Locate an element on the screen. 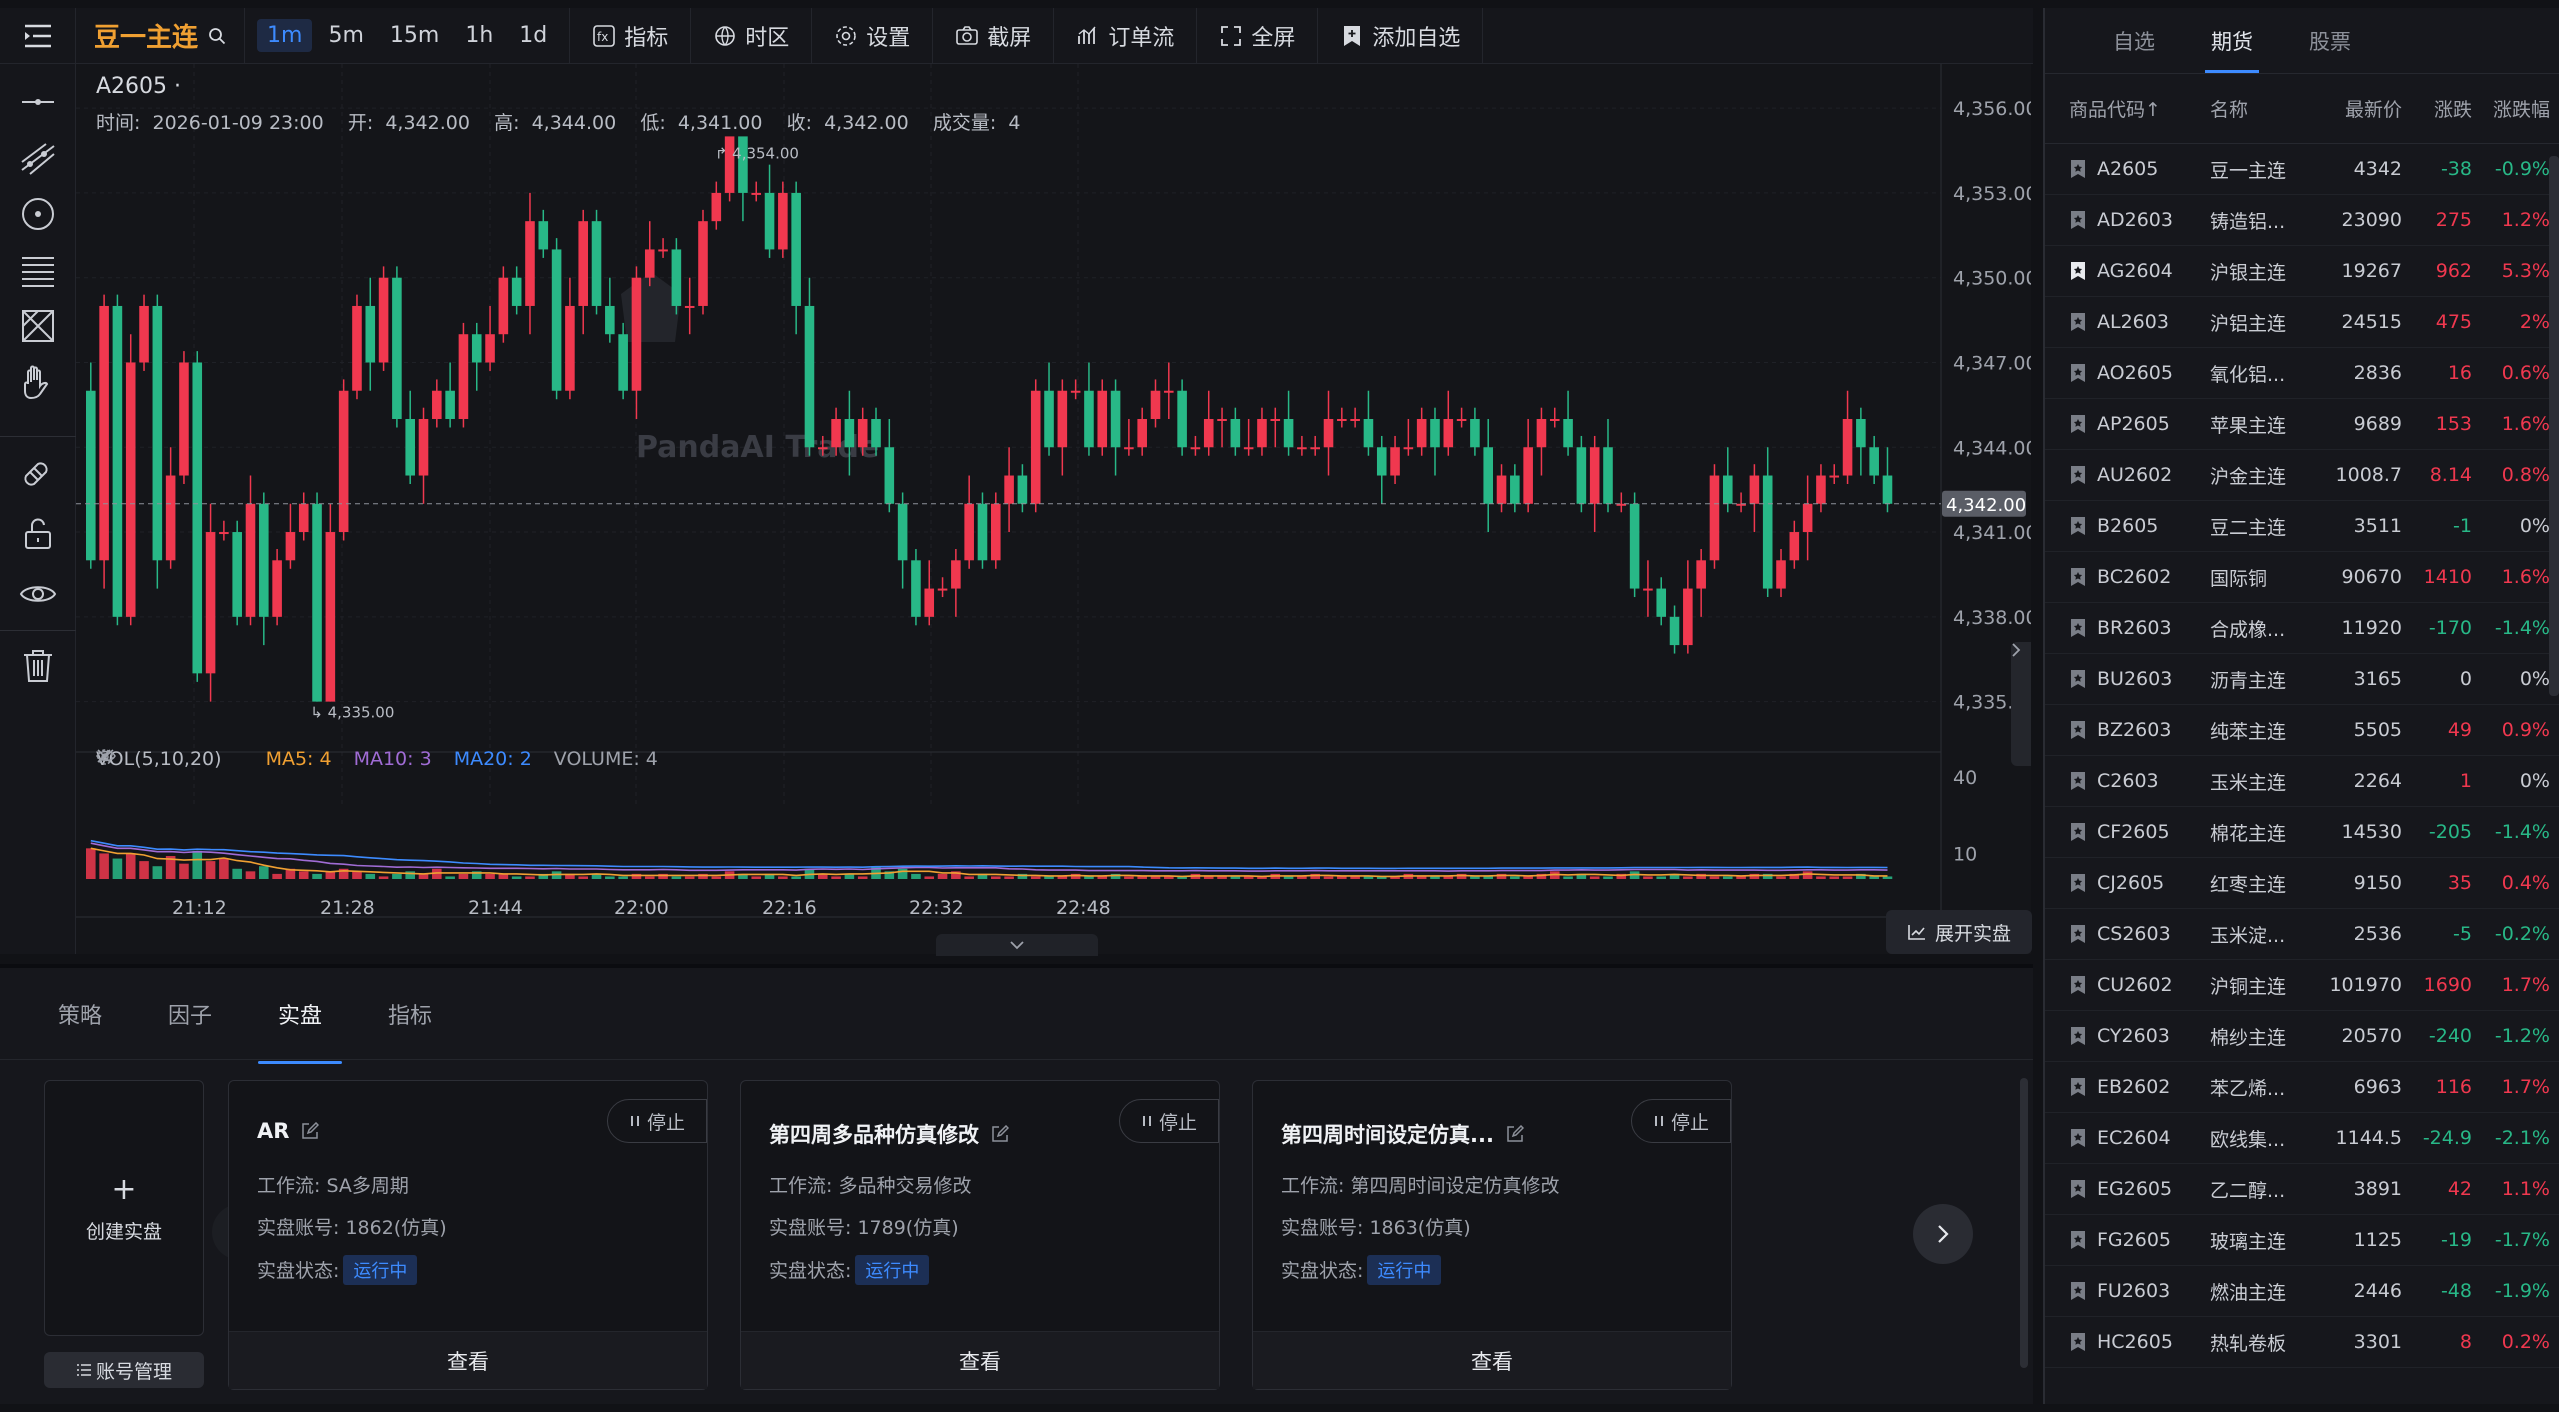 The width and height of the screenshot is (2559, 1412). visibility-tool is located at coordinates (38, 594).